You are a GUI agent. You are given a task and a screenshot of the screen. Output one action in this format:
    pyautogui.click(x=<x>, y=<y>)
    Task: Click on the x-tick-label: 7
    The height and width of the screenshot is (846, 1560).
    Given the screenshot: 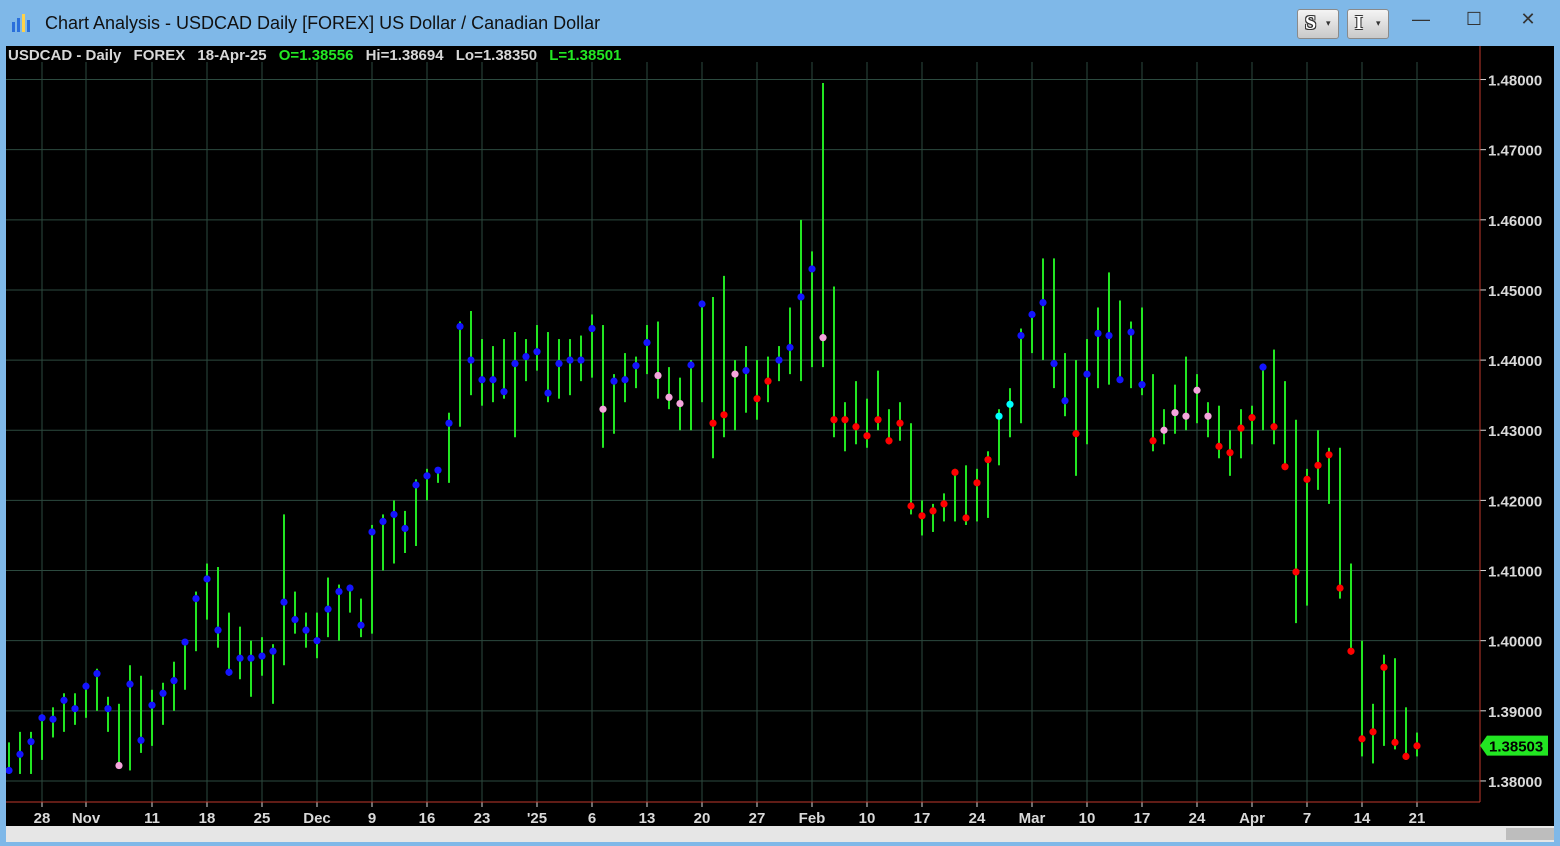 What is the action you would take?
    pyautogui.click(x=1307, y=818)
    